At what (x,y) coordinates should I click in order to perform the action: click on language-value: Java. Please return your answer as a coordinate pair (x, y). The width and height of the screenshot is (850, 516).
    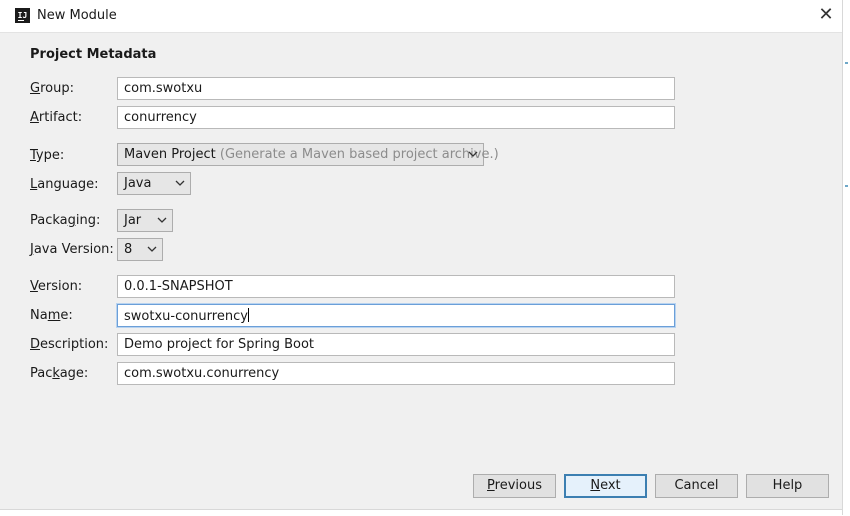
    Looking at the image, I should click on (138, 183).